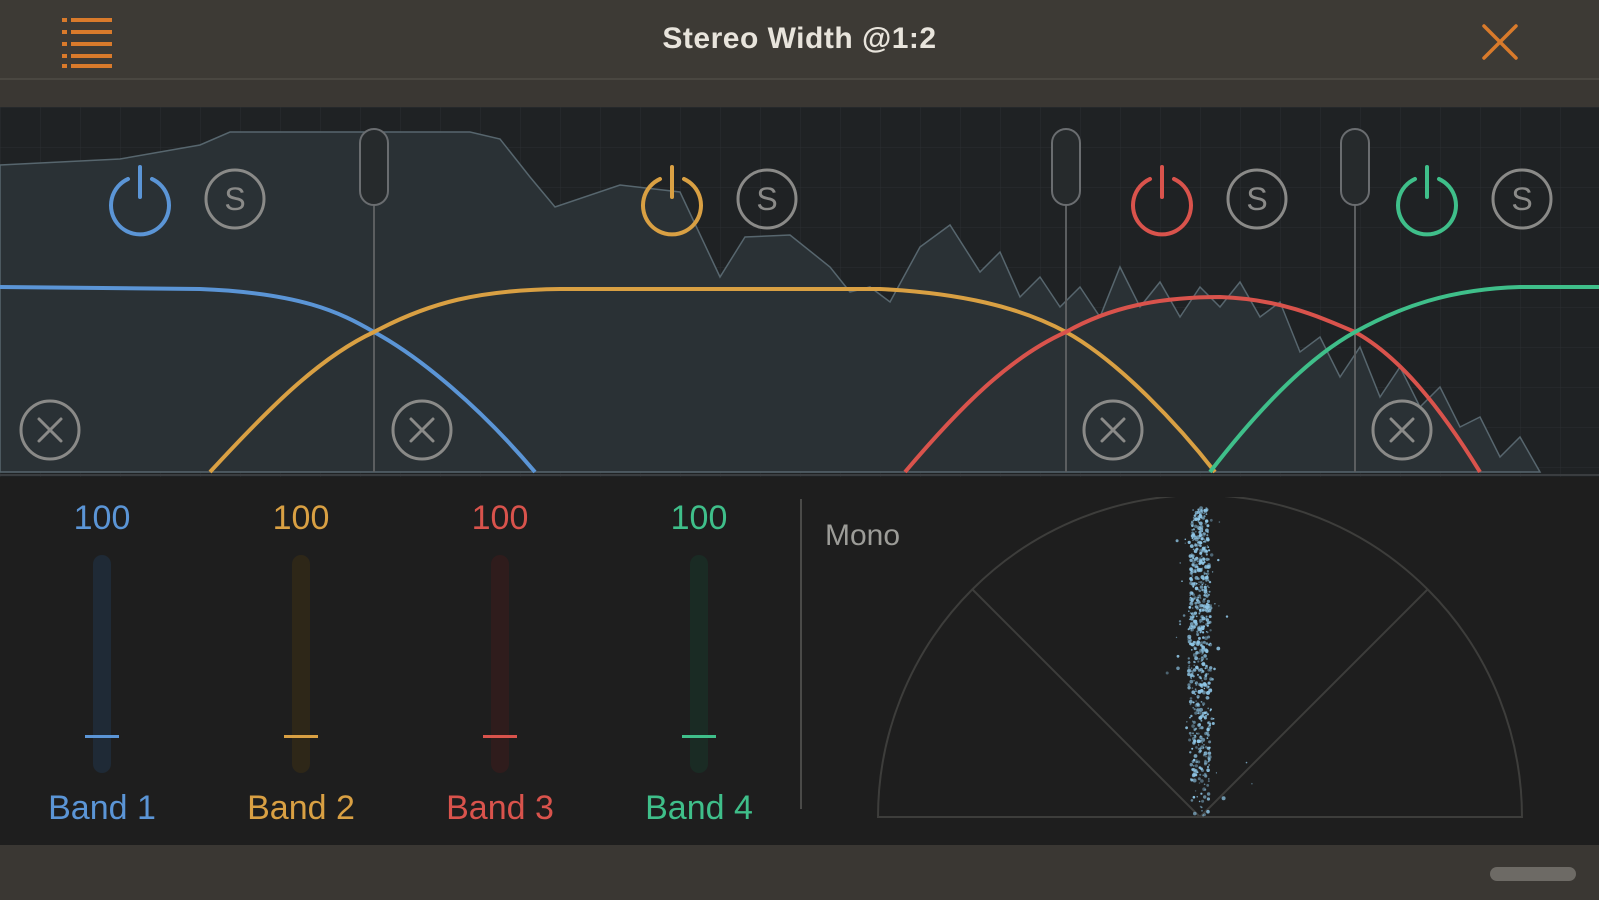 This screenshot has height=900, width=1599. What do you see at coordinates (500, 736) in the screenshot?
I see `band-3-slider-thumb` at bounding box center [500, 736].